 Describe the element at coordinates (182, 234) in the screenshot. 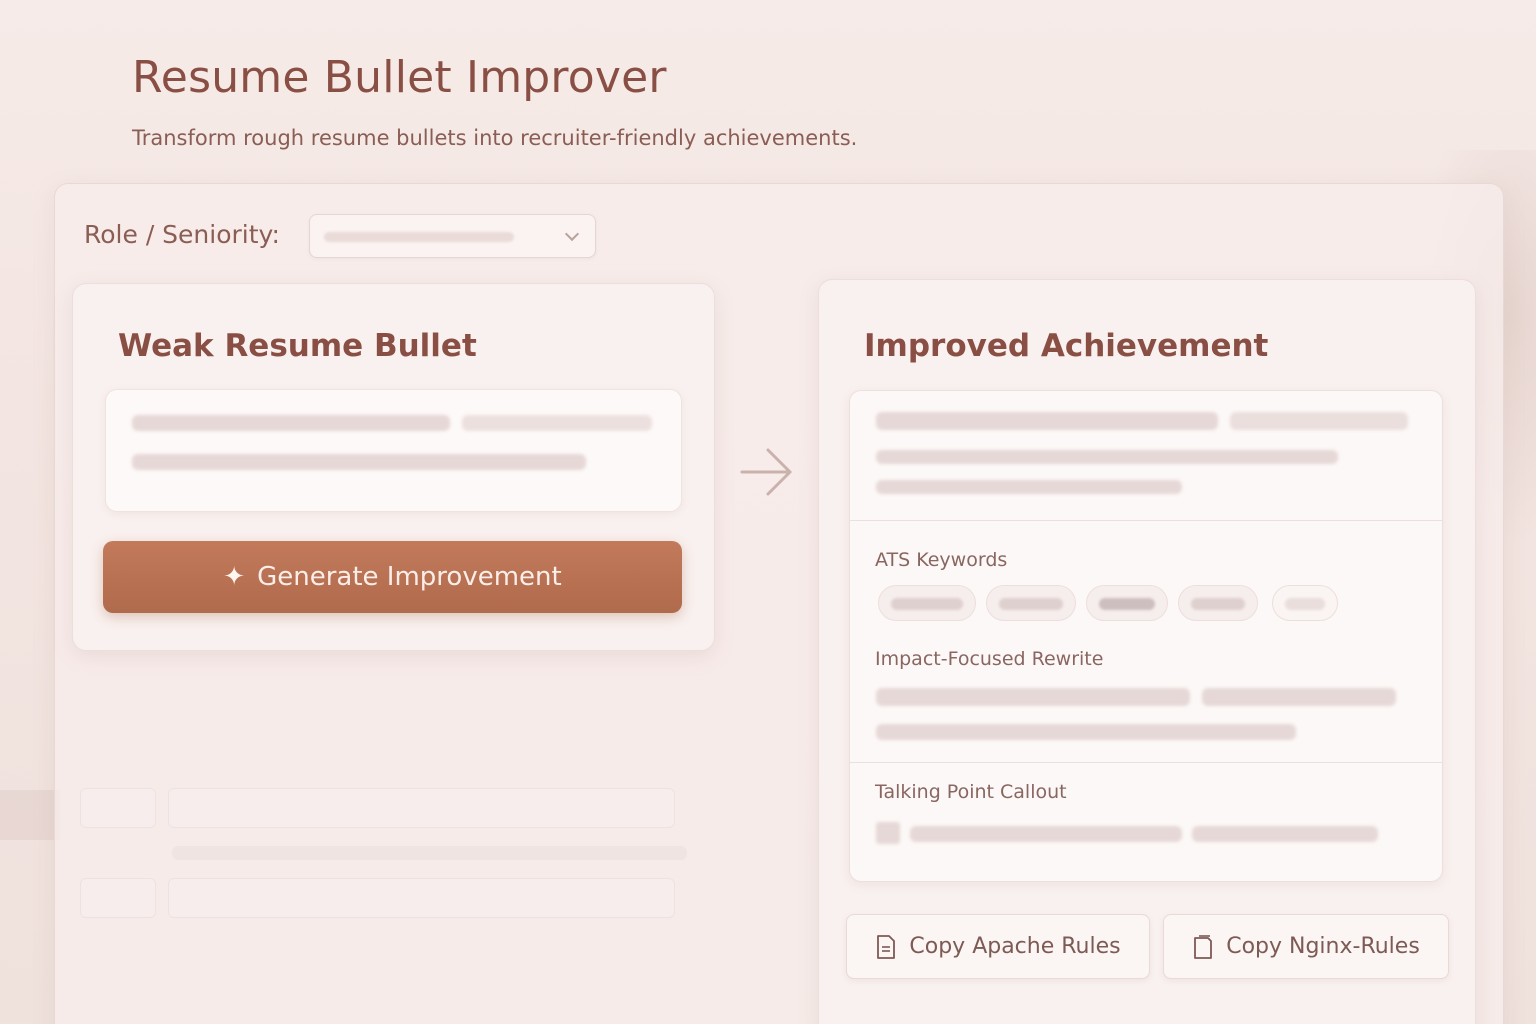

I see `role-seniority-label: Role / Seniority:` at that location.